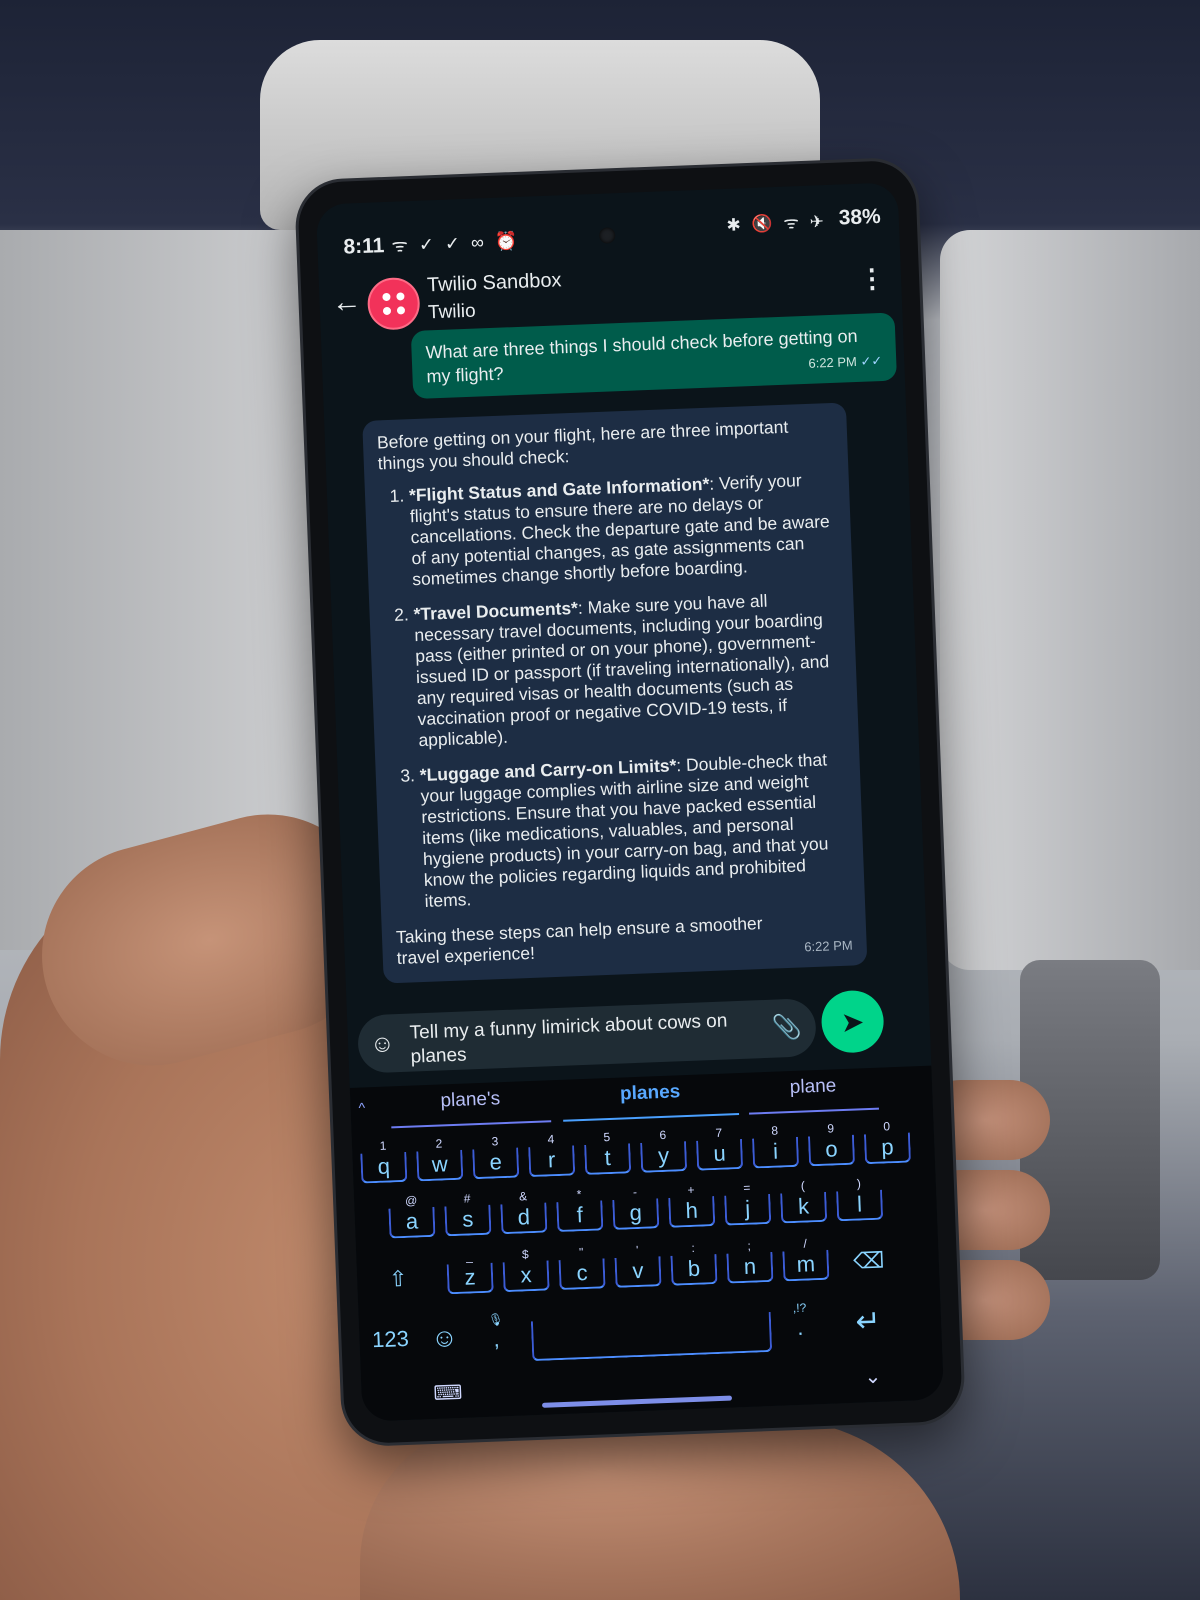 This screenshot has width=1200, height=1600. What do you see at coordinates (868, 1261) in the screenshot?
I see `backspace-key: ⌫` at bounding box center [868, 1261].